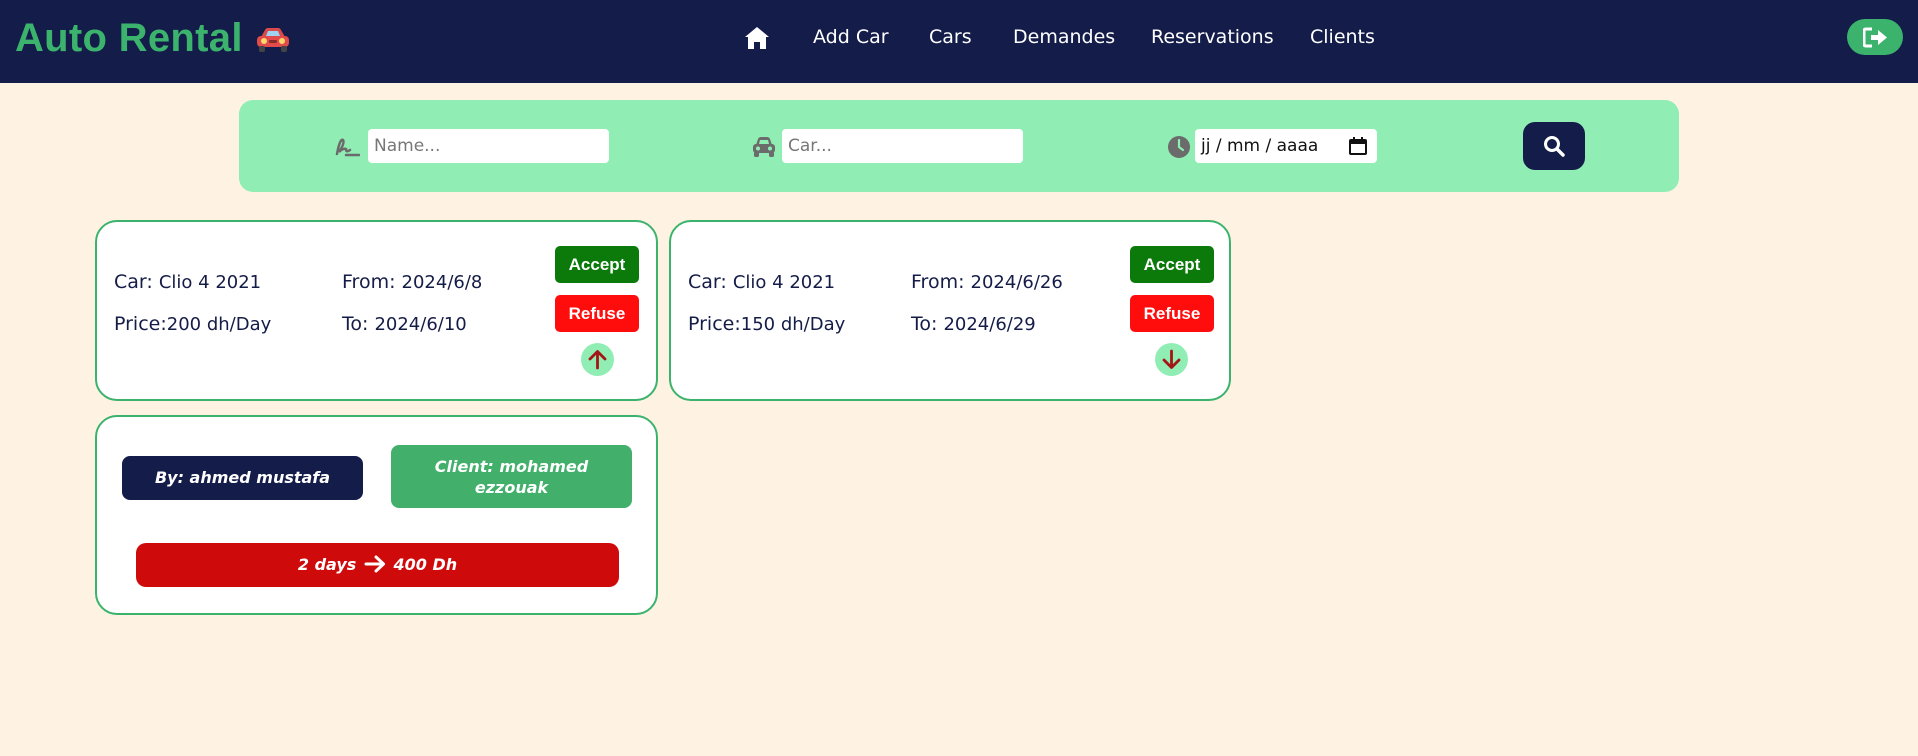 Image resolution: width=1918 pixels, height=756 pixels. I want to click on clock-icon, so click(1179, 147).